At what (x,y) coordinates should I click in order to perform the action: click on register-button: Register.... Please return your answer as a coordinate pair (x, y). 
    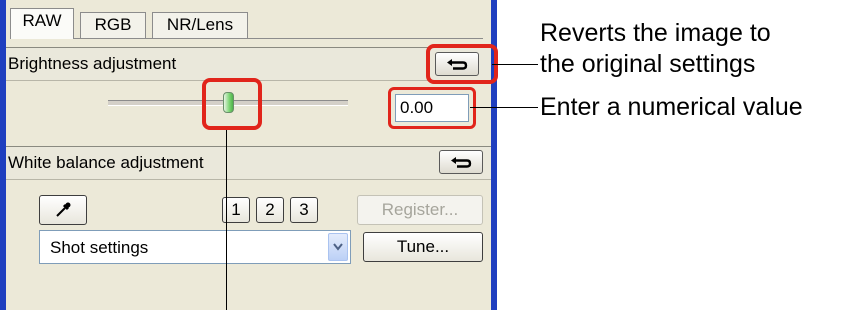
    Looking at the image, I should click on (420, 210).